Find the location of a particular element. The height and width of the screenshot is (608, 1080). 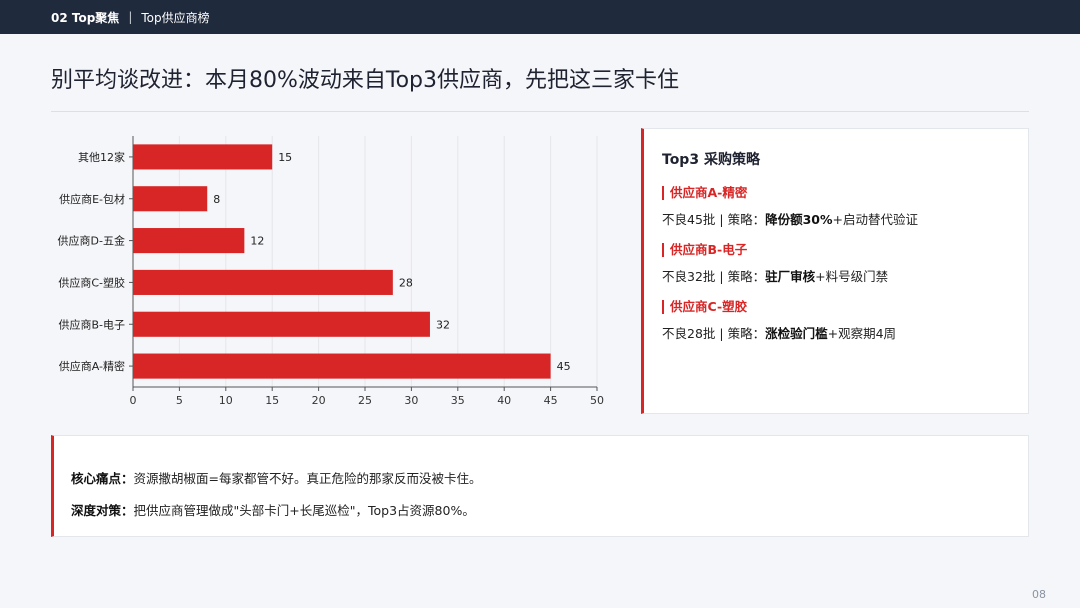

x-tick-label: 40 is located at coordinates (504, 400).